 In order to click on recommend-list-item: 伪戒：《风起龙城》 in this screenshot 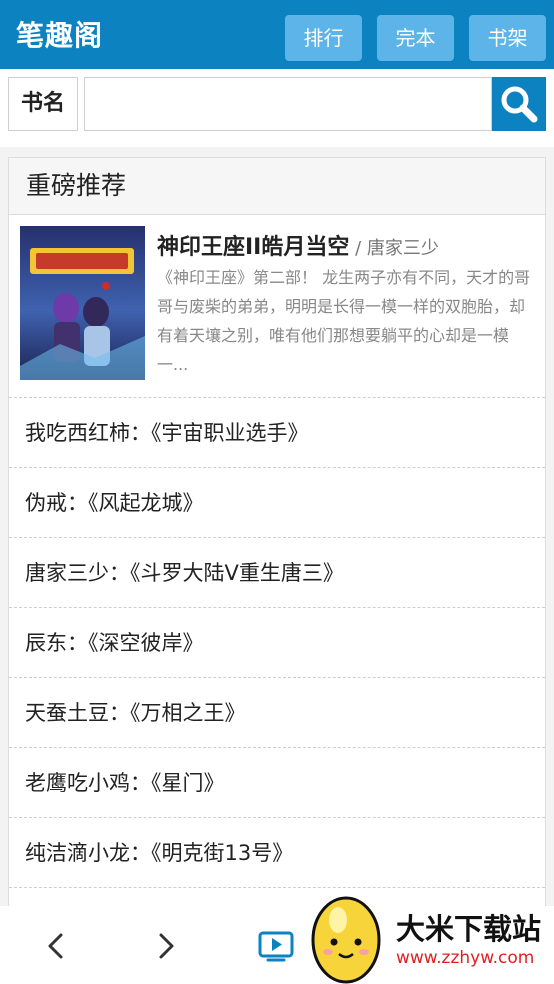, I will do `click(277, 503)`.